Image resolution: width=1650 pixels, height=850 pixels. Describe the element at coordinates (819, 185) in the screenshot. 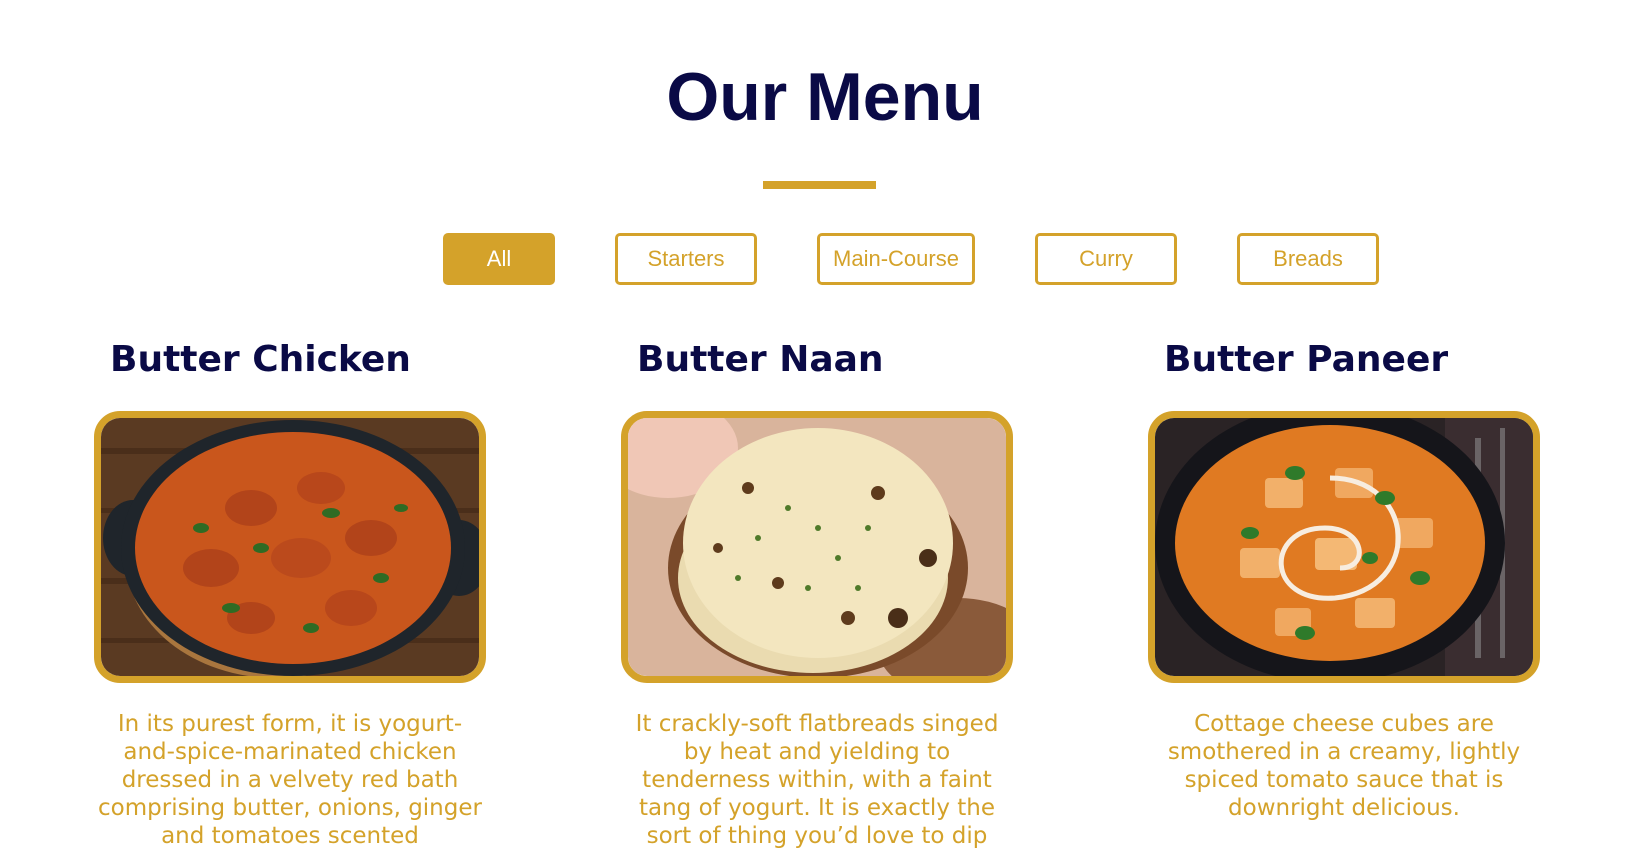

I see `title-divider` at that location.